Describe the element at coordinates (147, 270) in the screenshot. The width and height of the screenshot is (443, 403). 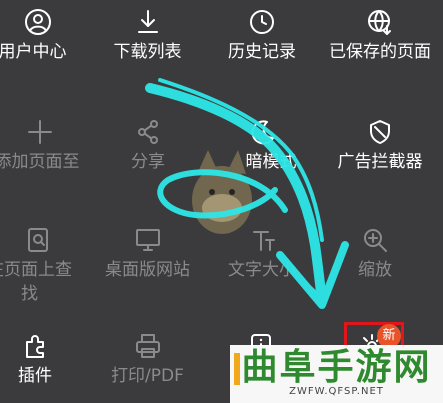
I see `menu-label: 桌面版网站` at that location.